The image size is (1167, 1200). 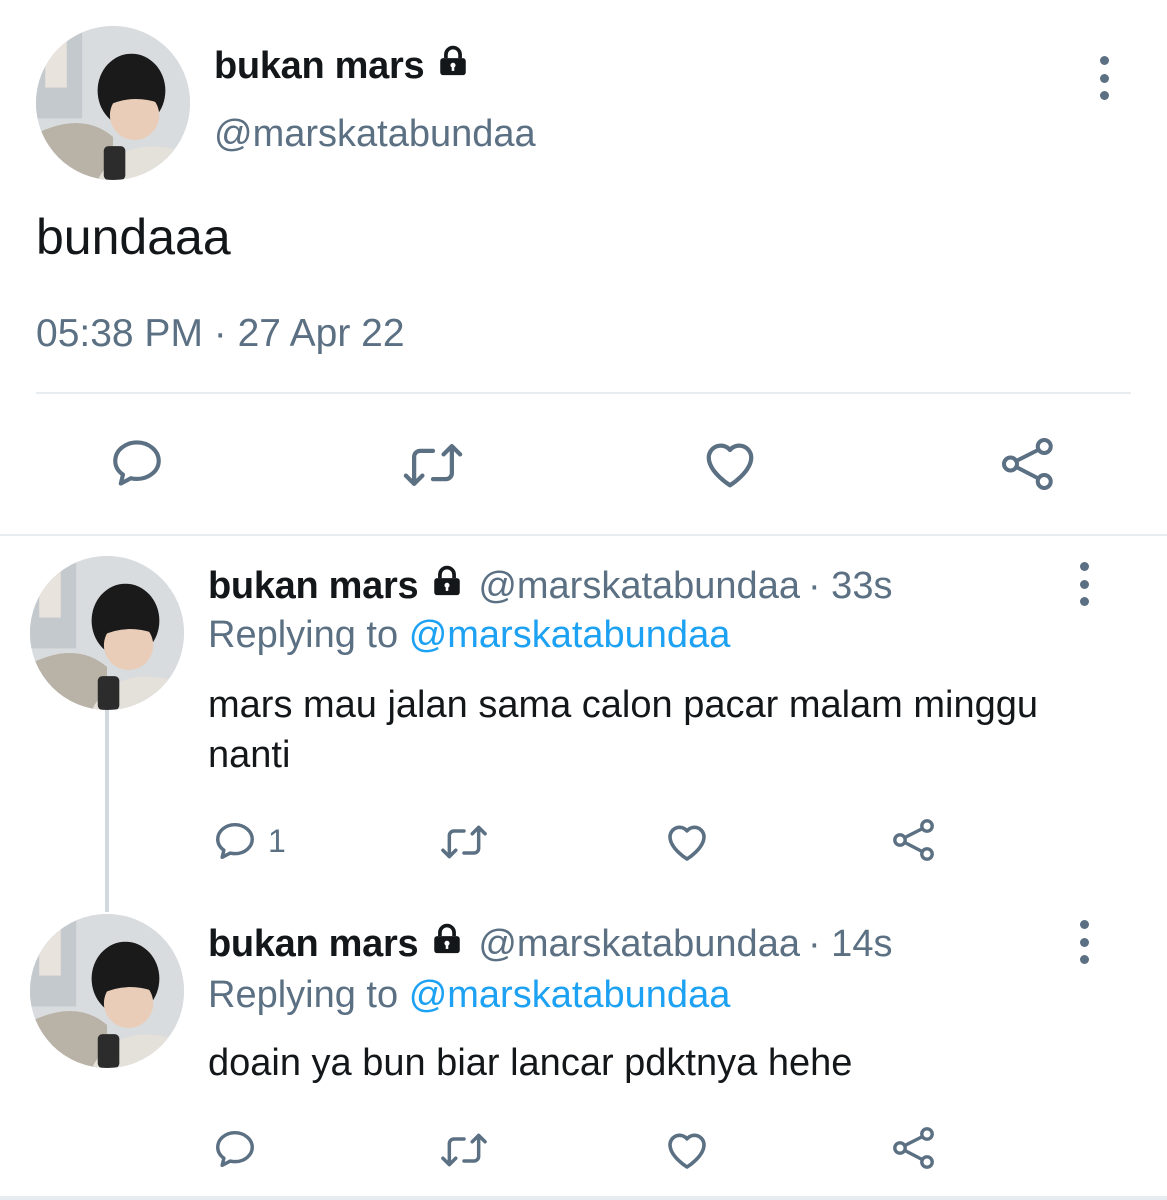 What do you see at coordinates (319, 65) in the screenshot?
I see `display-name-text: bukan mars` at bounding box center [319, 65].